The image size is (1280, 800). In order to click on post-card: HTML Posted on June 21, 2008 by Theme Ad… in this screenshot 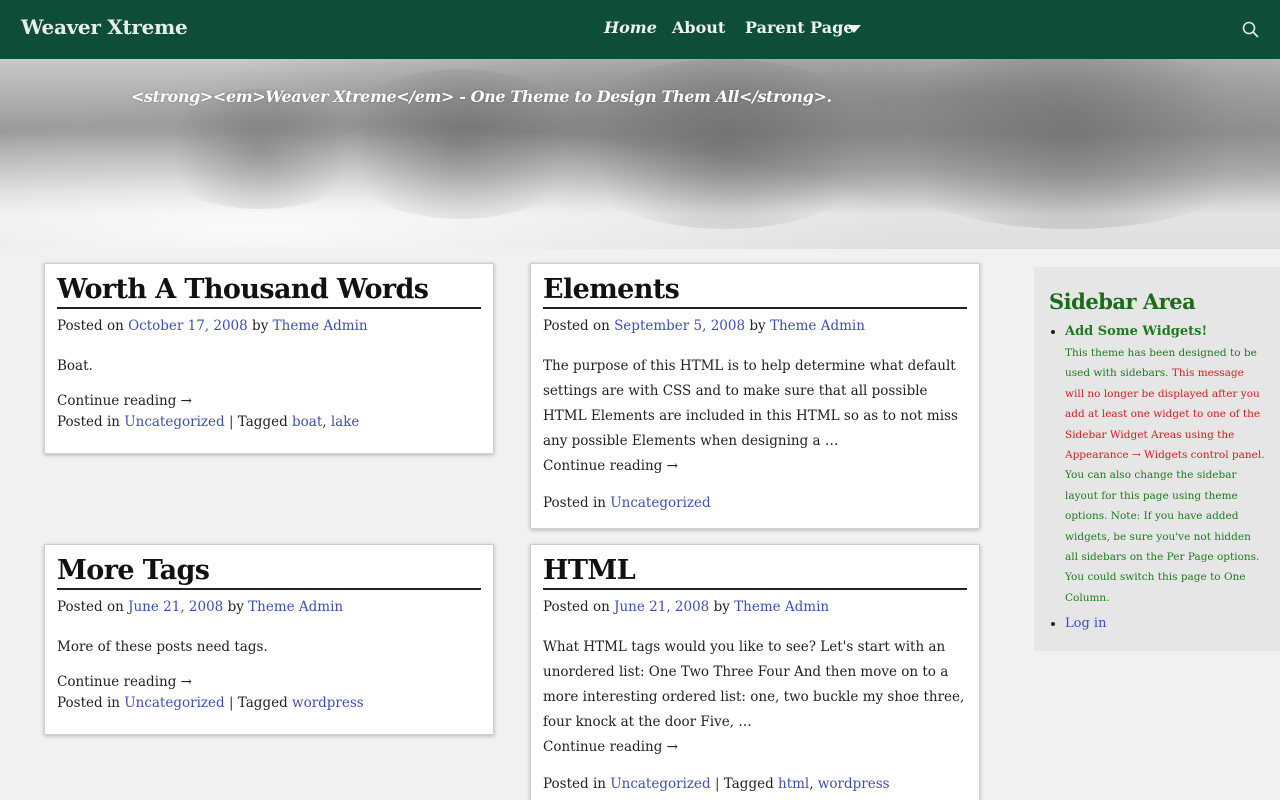, I will do `click(755, 672)`.